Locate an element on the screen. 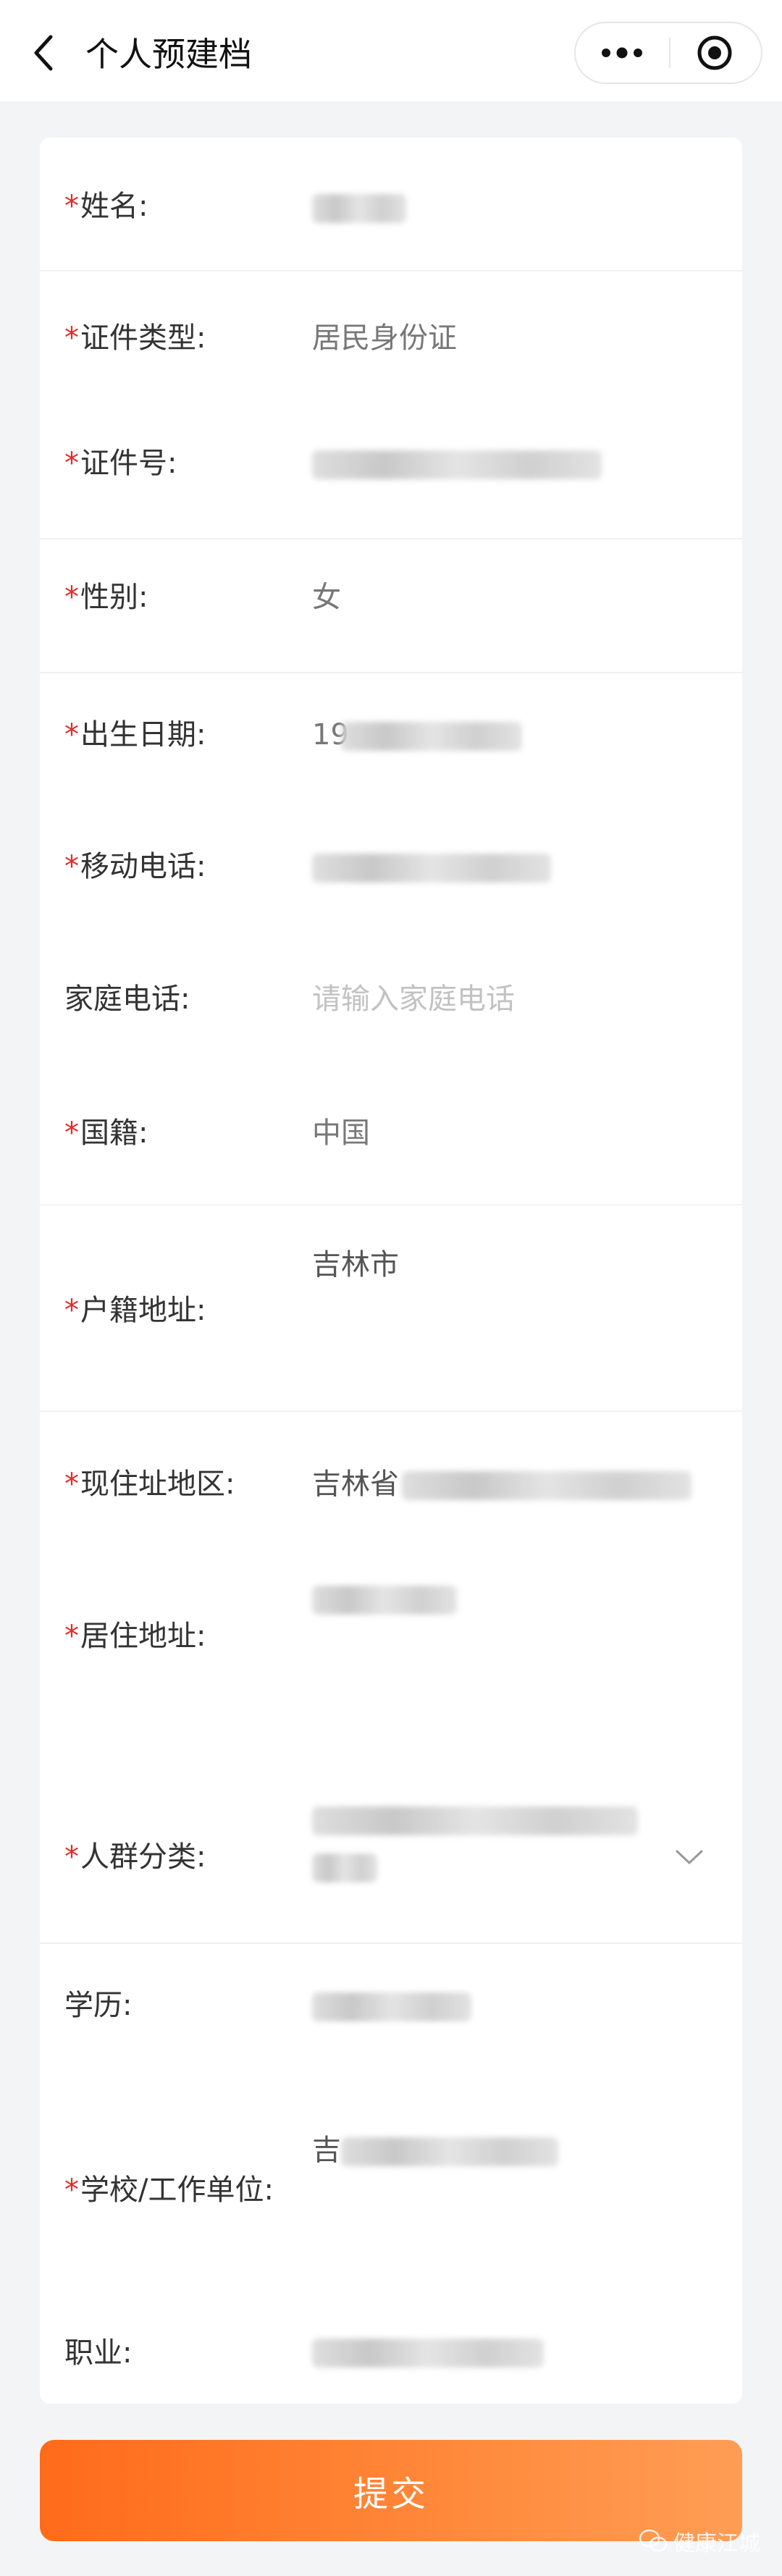  field-value: 居民身份证 is located at coordinates (384, 338).